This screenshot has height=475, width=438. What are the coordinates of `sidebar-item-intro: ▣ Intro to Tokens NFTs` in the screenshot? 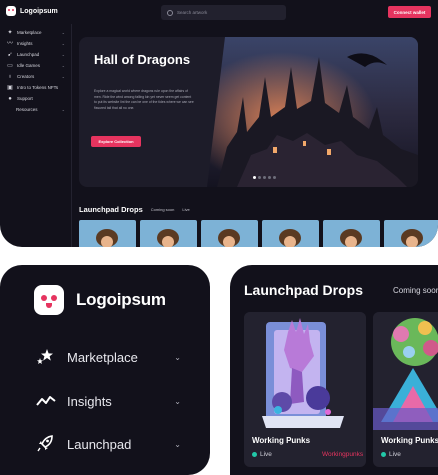 It's located at (35, 87).